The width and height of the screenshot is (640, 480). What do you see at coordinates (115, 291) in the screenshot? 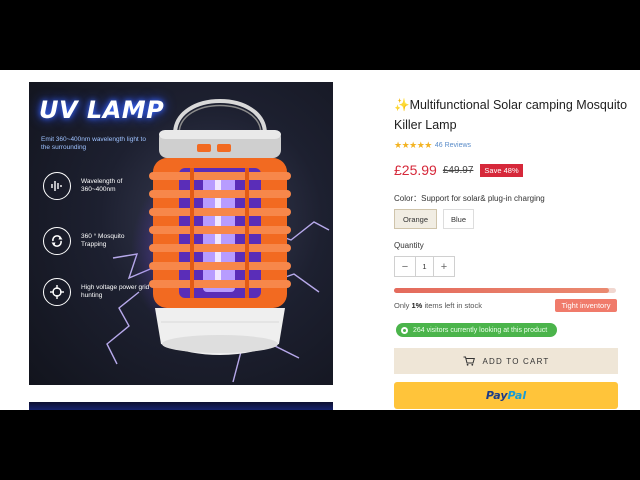
I see `feature-text: High voltage power grid hunting` at bounding box center [115, 291].